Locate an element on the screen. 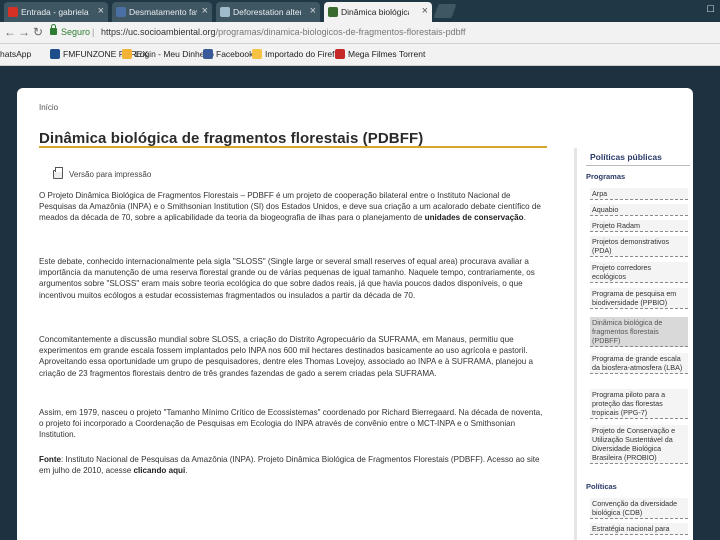 Image resolution: width=720 pixels, height=540 pixels. printer-icon is located at coordinates (58, 173).